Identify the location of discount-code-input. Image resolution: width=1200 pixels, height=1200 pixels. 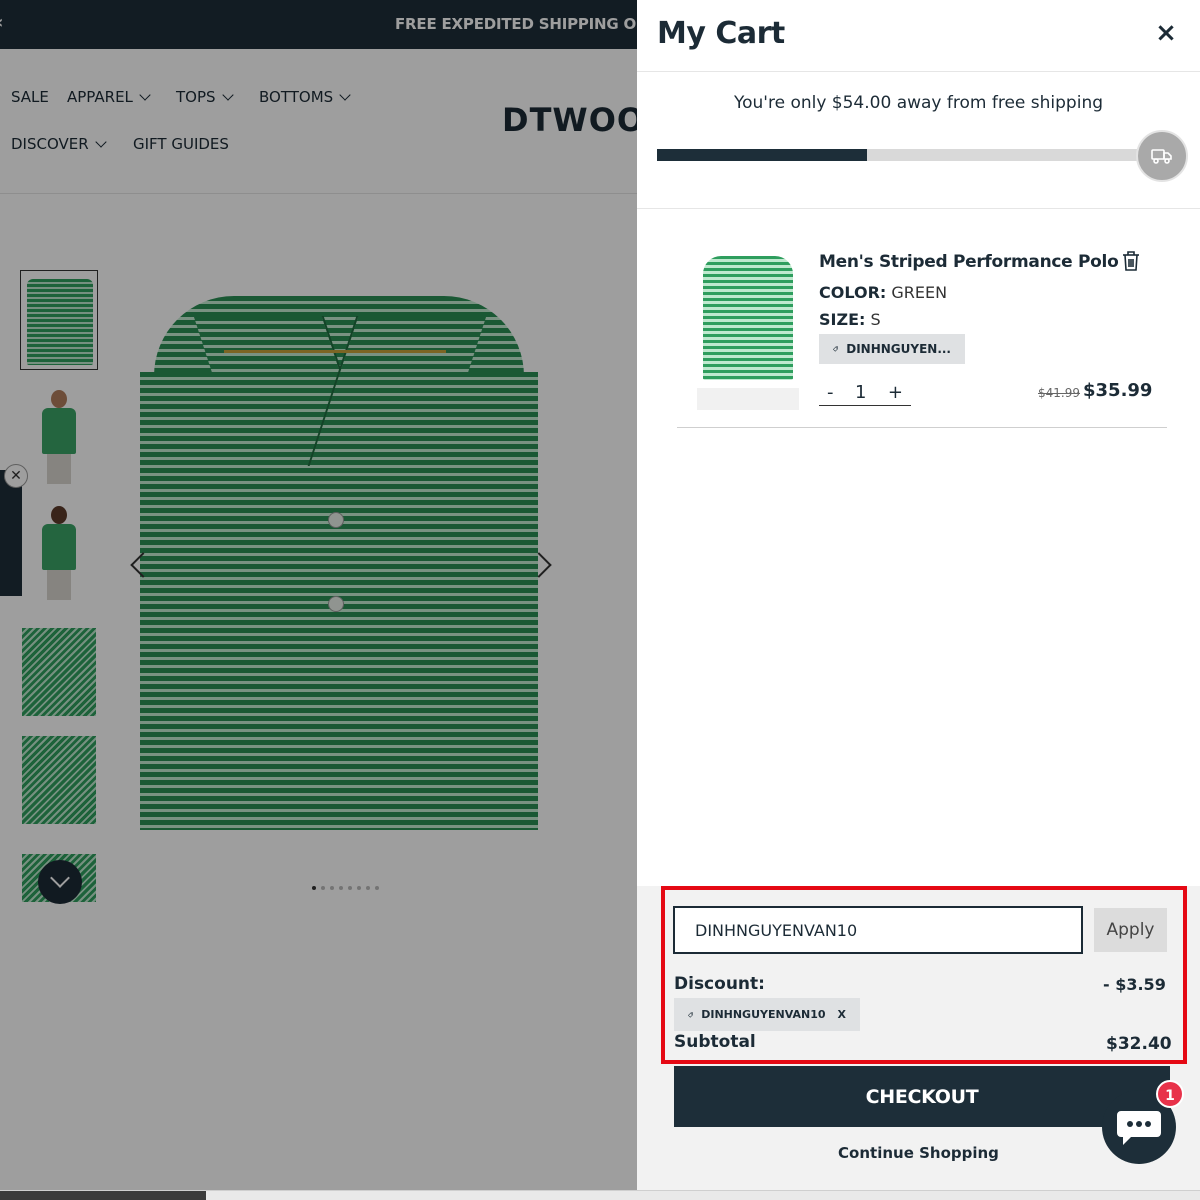
(878, 930).